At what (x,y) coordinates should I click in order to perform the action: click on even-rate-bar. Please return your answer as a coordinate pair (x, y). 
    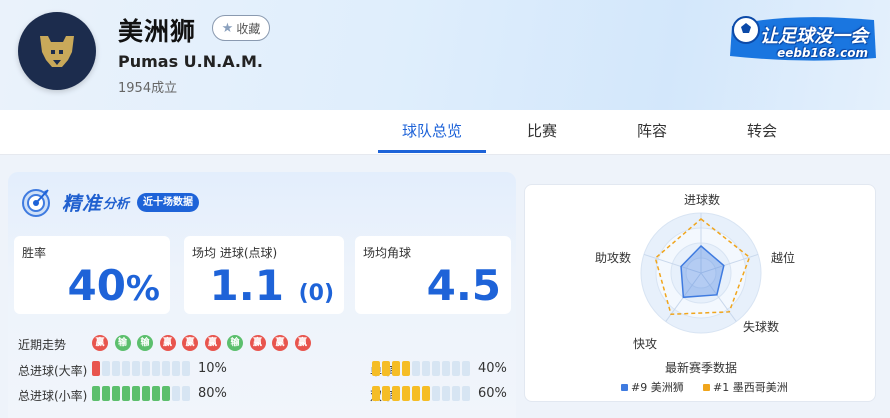
    Looking at the image, I should click on (421, 393).